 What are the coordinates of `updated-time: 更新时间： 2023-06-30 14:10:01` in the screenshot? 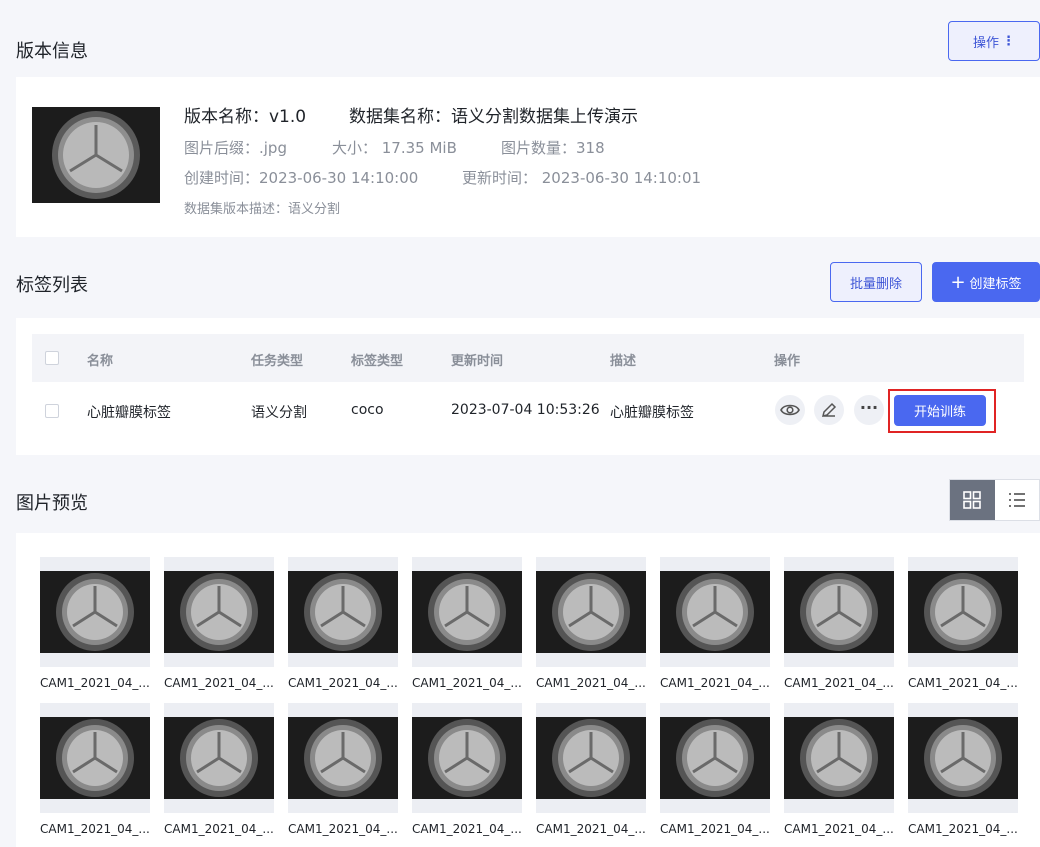 It's located at (582, 178).